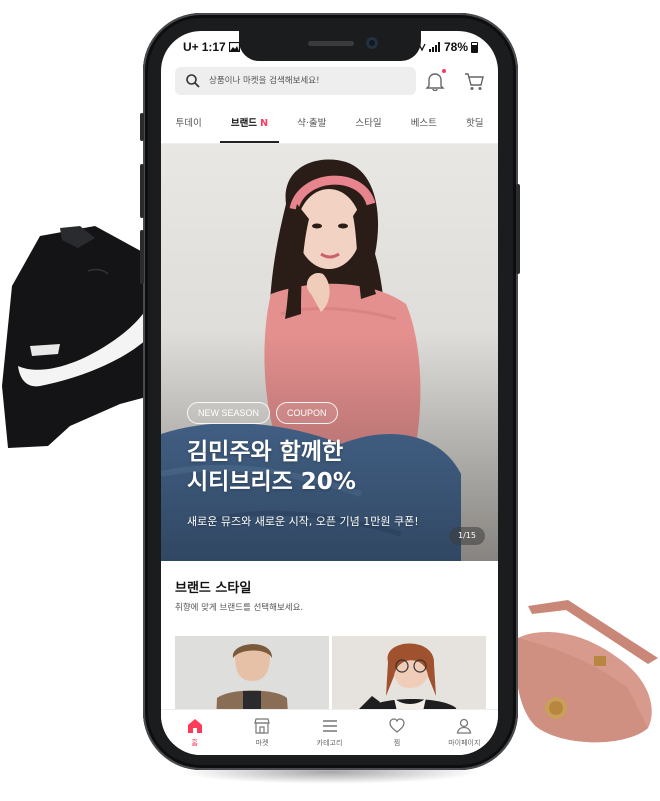 This screenshot has width=660, height=801. What do you see at coordinates (309, 81) in the screenshot?
I see `search-input` at bounding box center [309, 81].